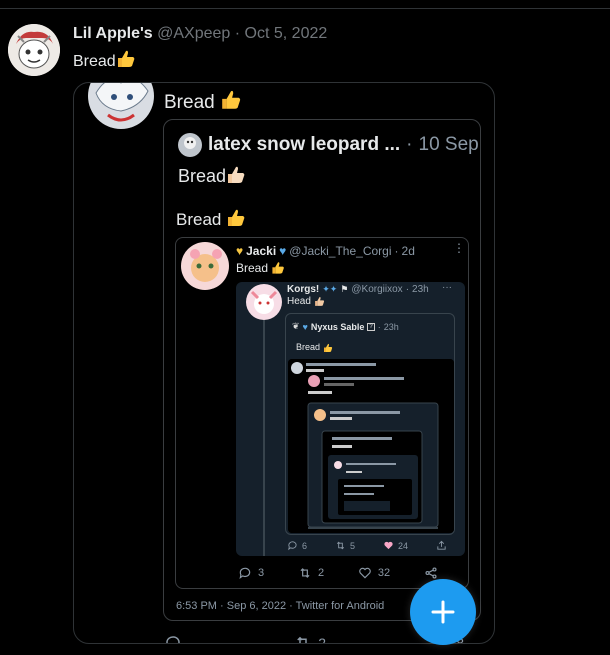 This screenshot has height=655, width=610. What do you see at coordinates (344, 289) in the screenshot?
I see `flag-icon: ⚑` at bounding box center [344, 289].